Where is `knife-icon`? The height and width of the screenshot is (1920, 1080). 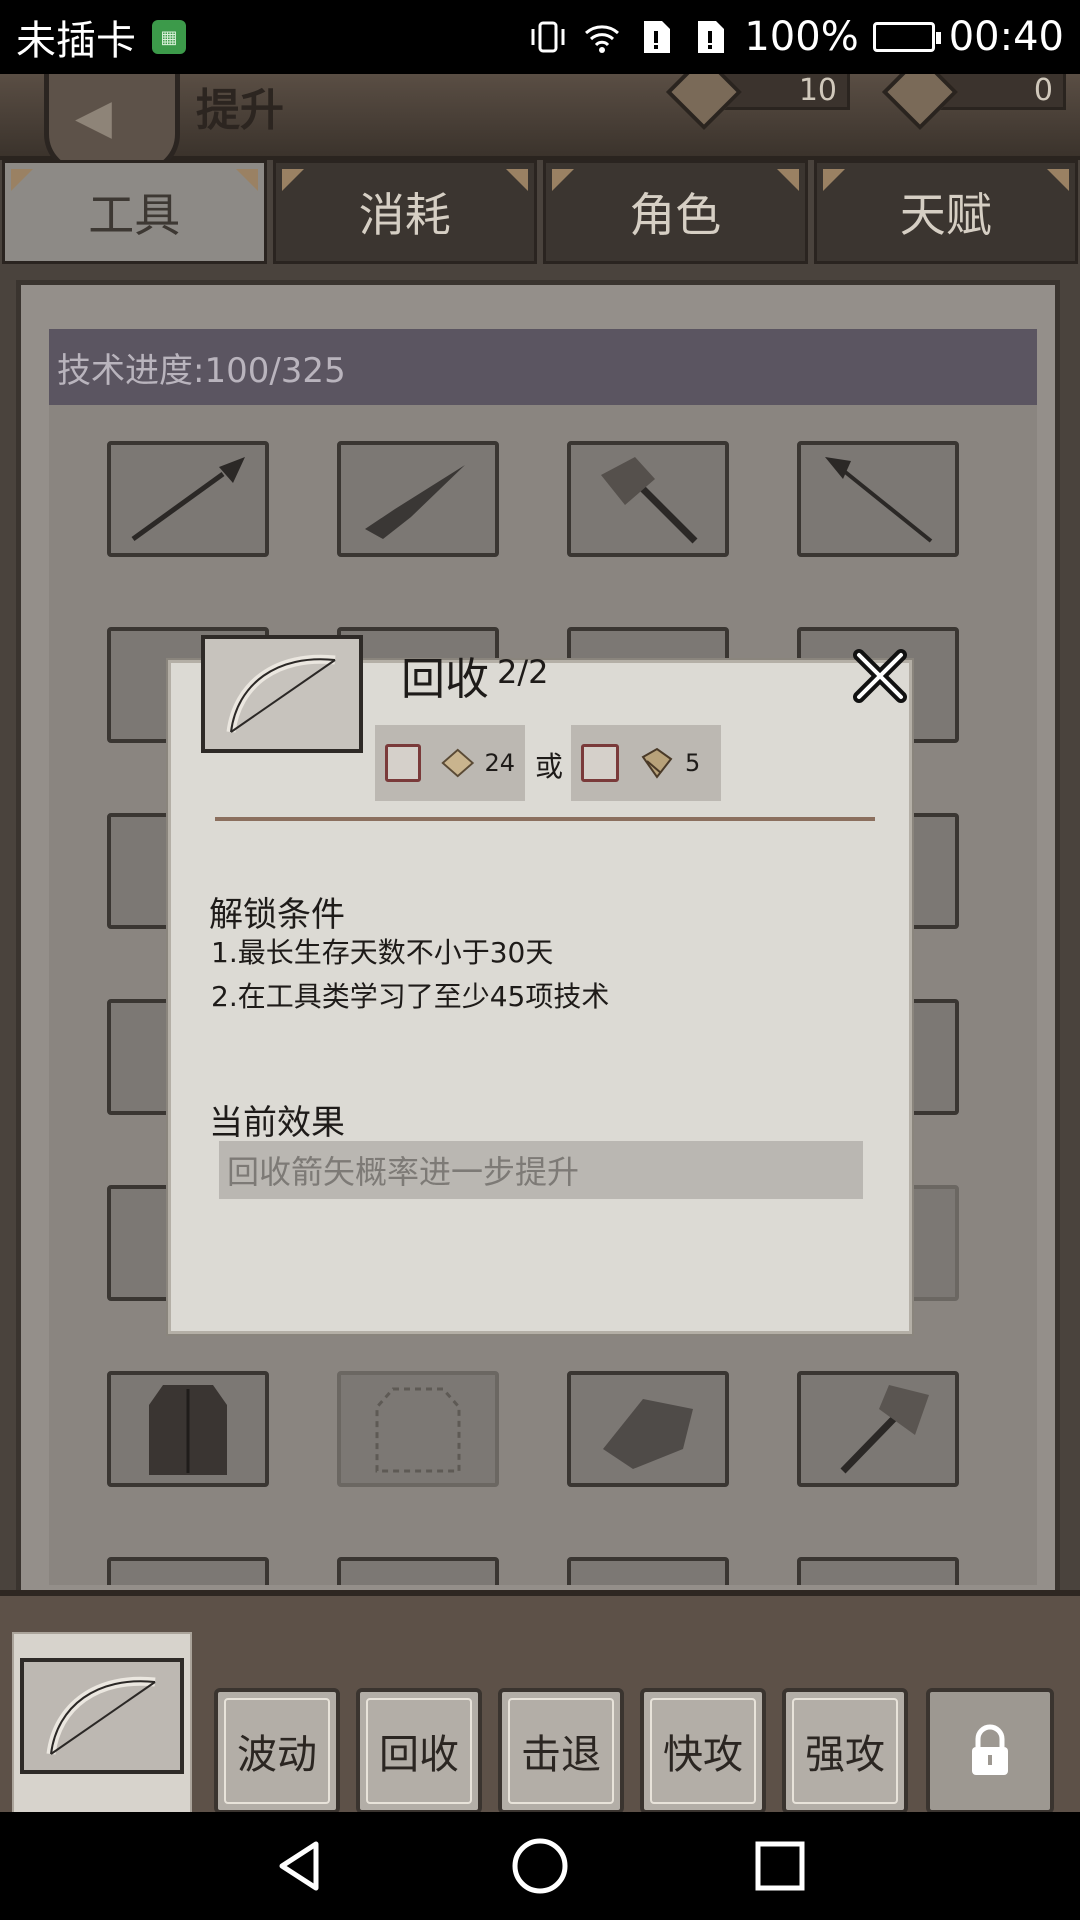 knife-icon is located at coordinates (415, 502).